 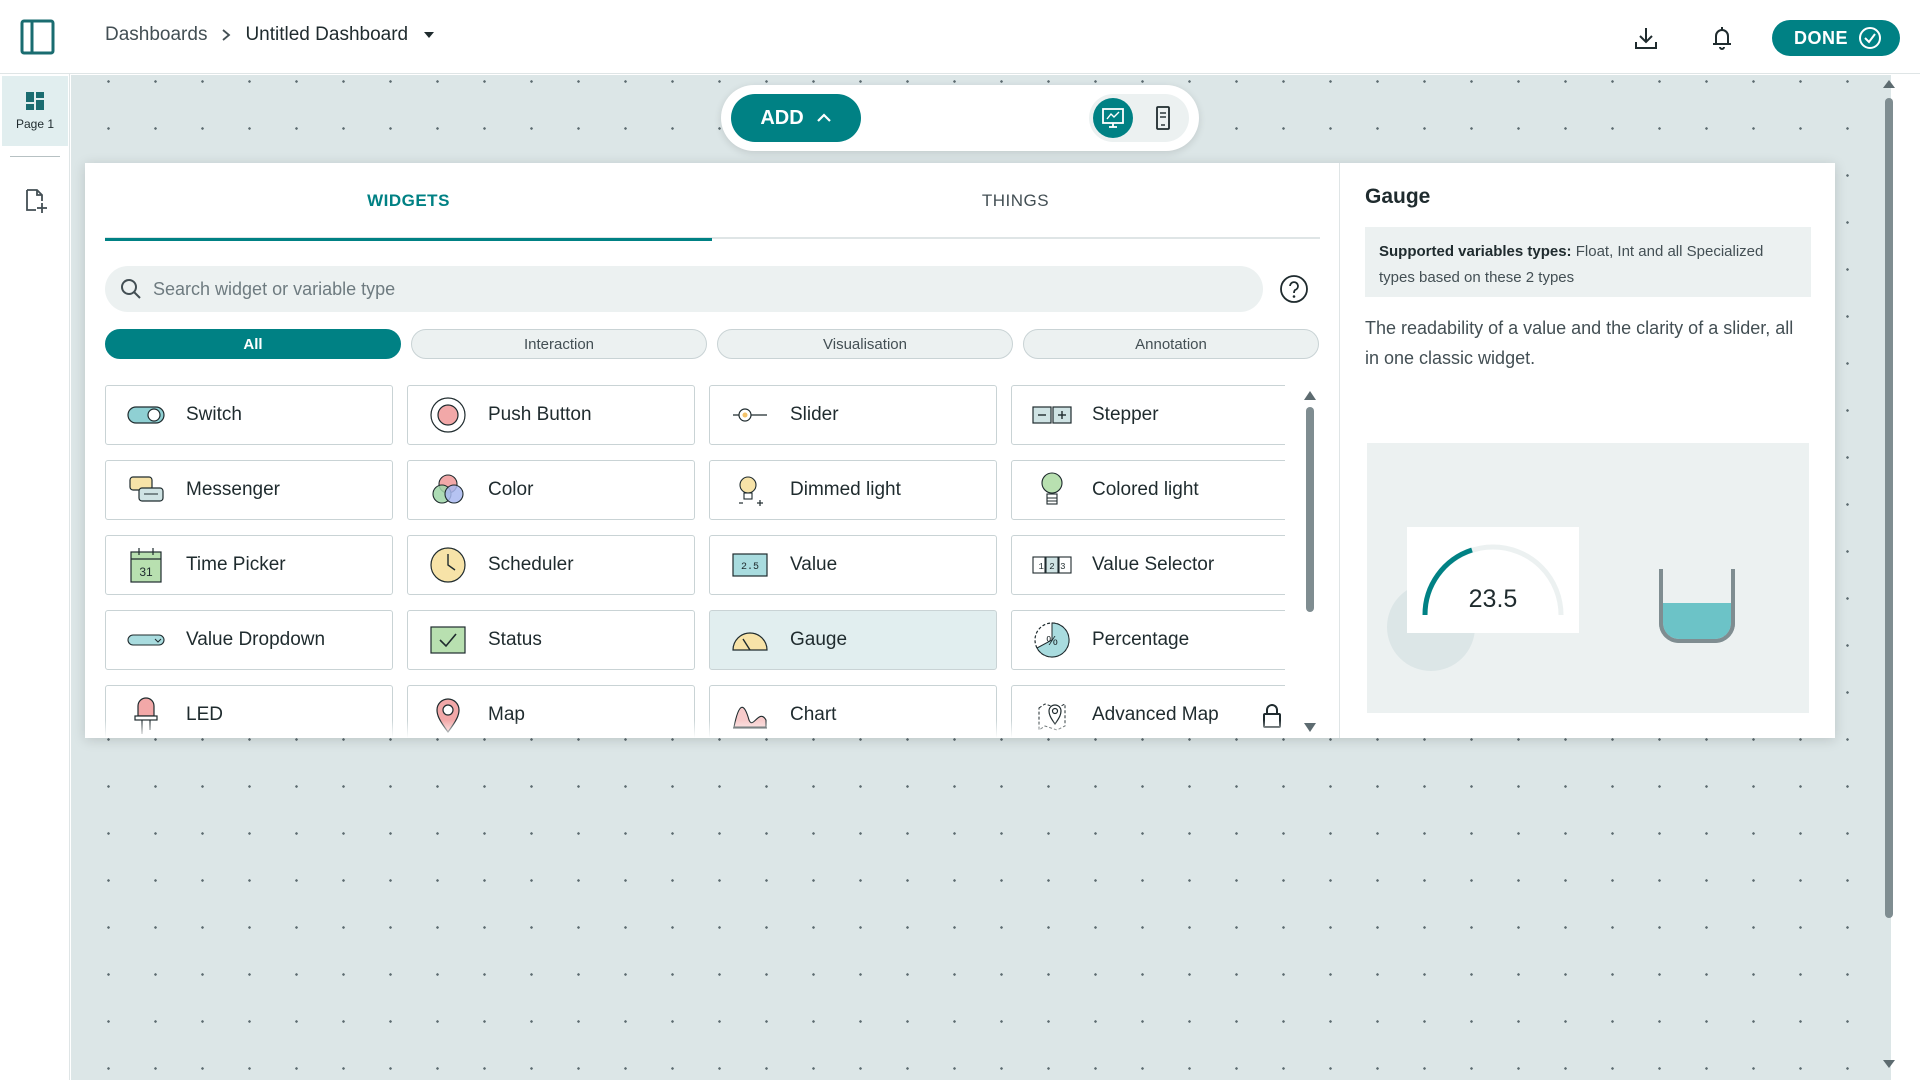 I want to click on widget-card-slider: Slider, so click(x=853, y=415).